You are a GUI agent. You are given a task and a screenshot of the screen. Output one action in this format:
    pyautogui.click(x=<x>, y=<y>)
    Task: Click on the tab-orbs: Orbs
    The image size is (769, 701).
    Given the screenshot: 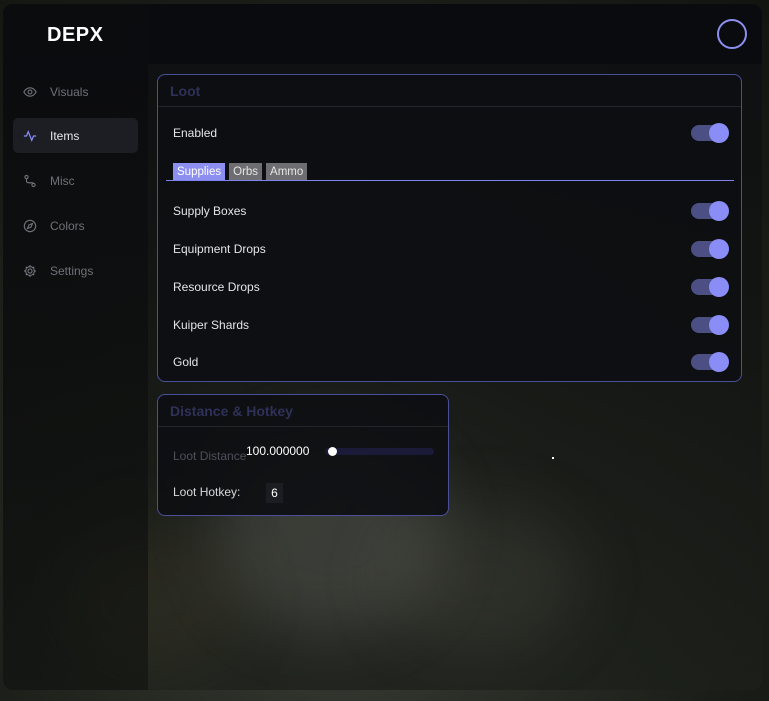 What is the action you would take?
    pyautogui.click(x=246, y=172)
    